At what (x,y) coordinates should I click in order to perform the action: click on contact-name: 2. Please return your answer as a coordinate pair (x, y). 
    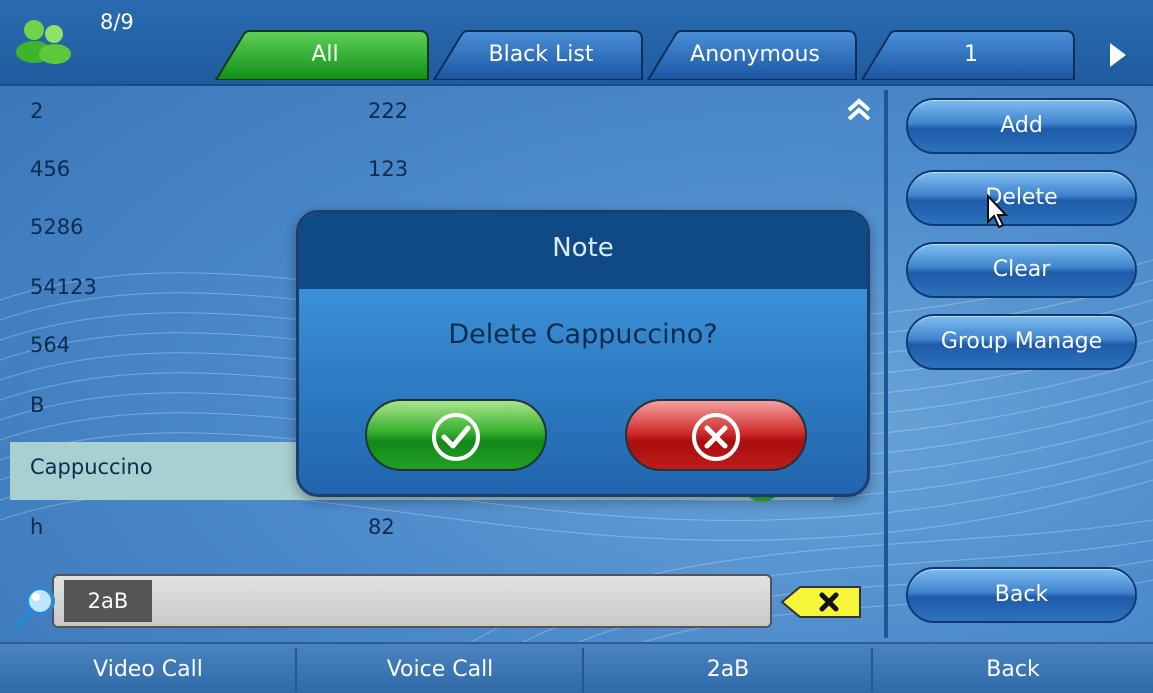
    Looking at the image, I should click on (37, 111).